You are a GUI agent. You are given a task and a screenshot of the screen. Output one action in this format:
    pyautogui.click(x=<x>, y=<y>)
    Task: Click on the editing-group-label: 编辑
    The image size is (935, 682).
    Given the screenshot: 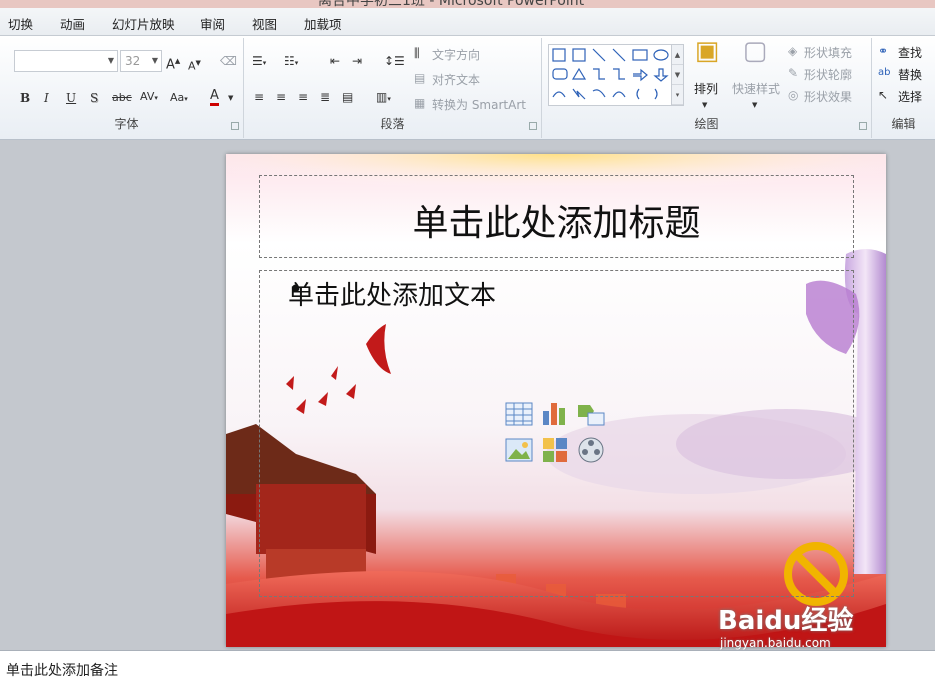 What is the action you would take?
    pyautogui.click(x=903, y=124)
    